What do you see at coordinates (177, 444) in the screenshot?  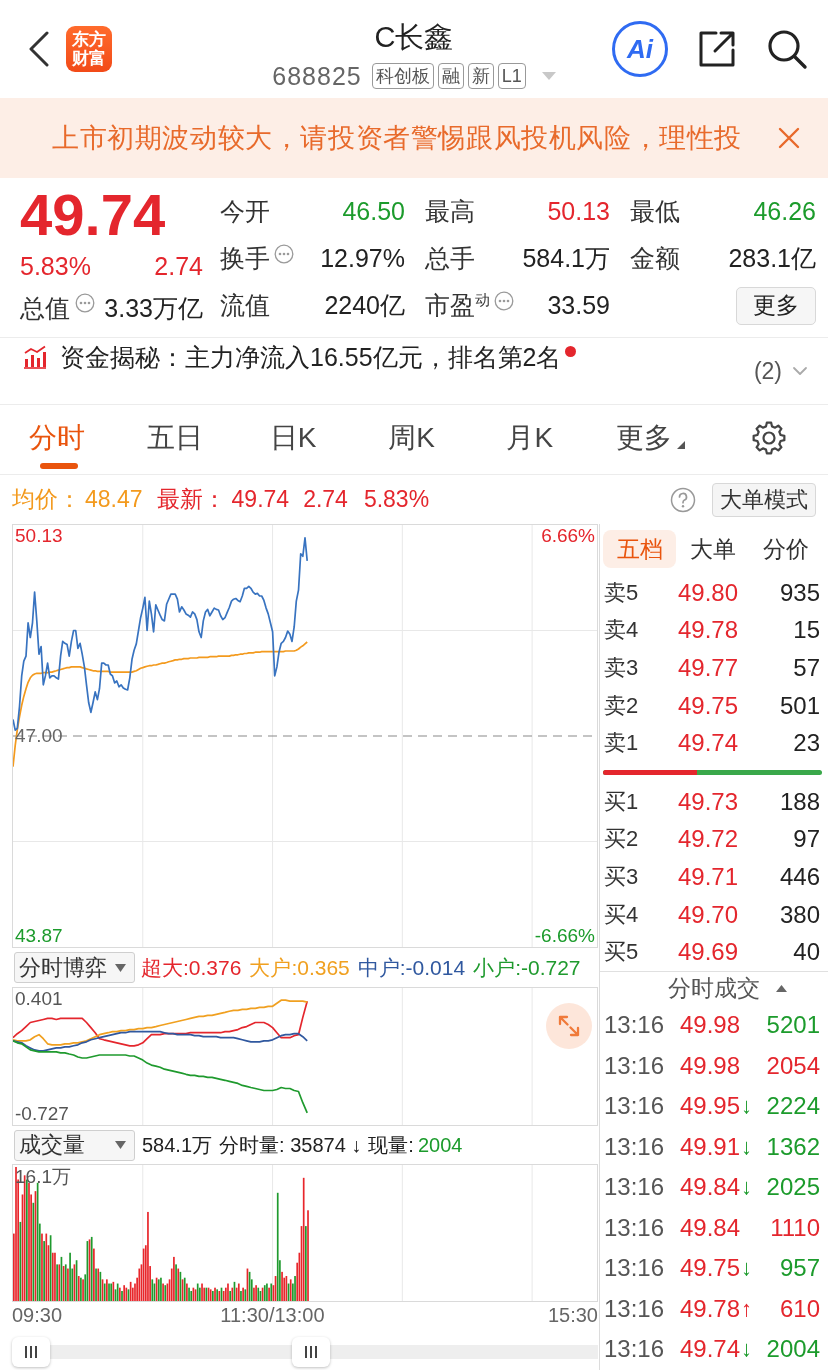 I see `chart-tab: 五日` at bounding box center [177, 444].